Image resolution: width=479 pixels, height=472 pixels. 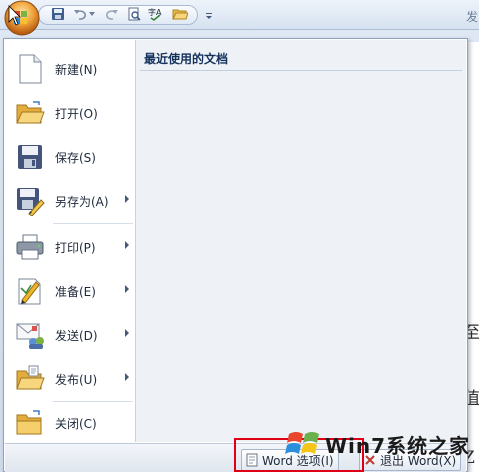 I want to click on menu-item-save: 保存(S), so click(x=70, y=157).